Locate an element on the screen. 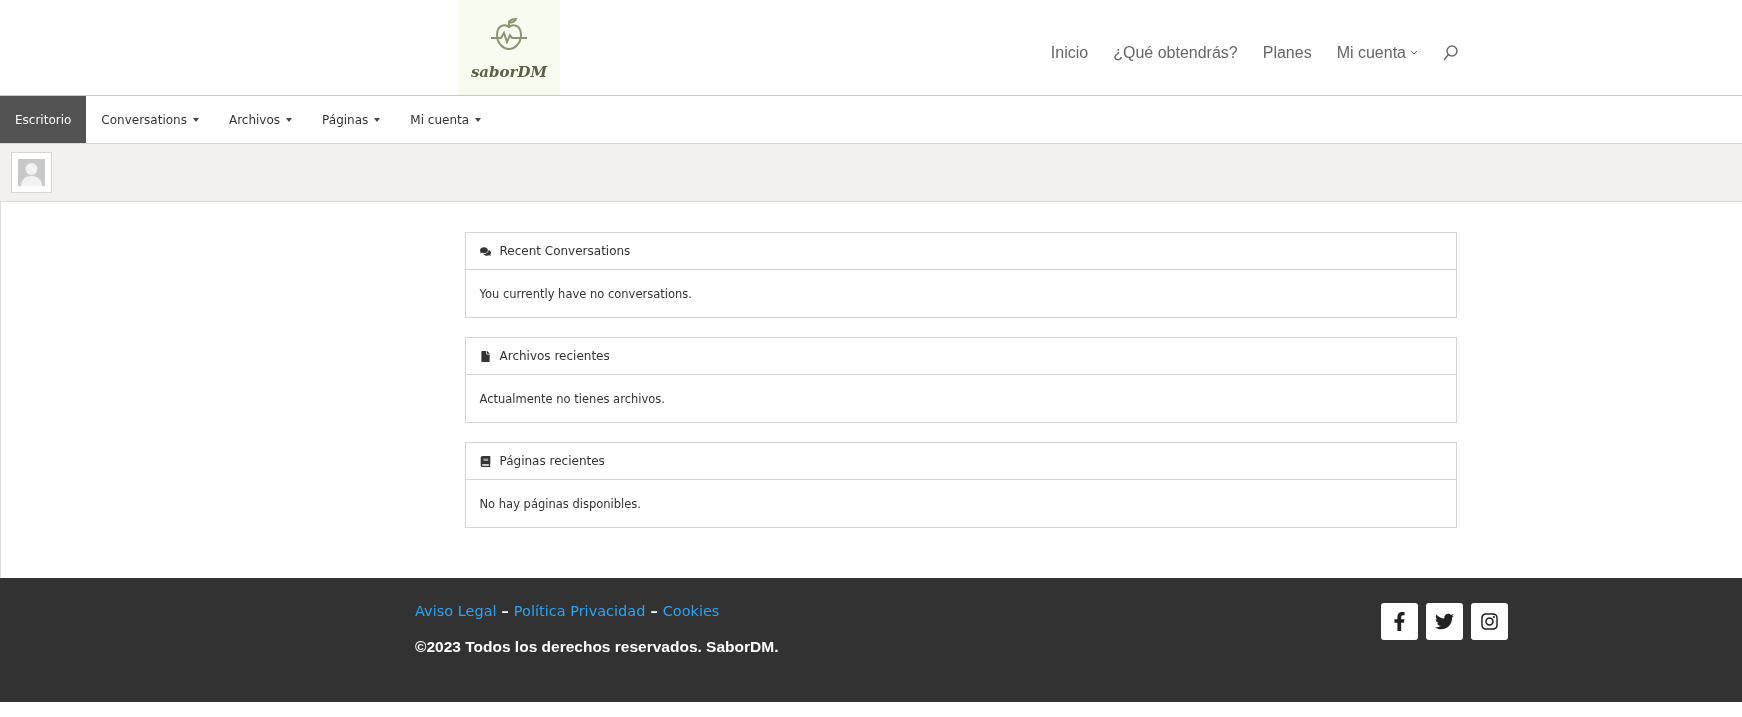 This screenshot has height=717, width=1742. panel-title: Páginas recientes is located at coordinates (552, 461).